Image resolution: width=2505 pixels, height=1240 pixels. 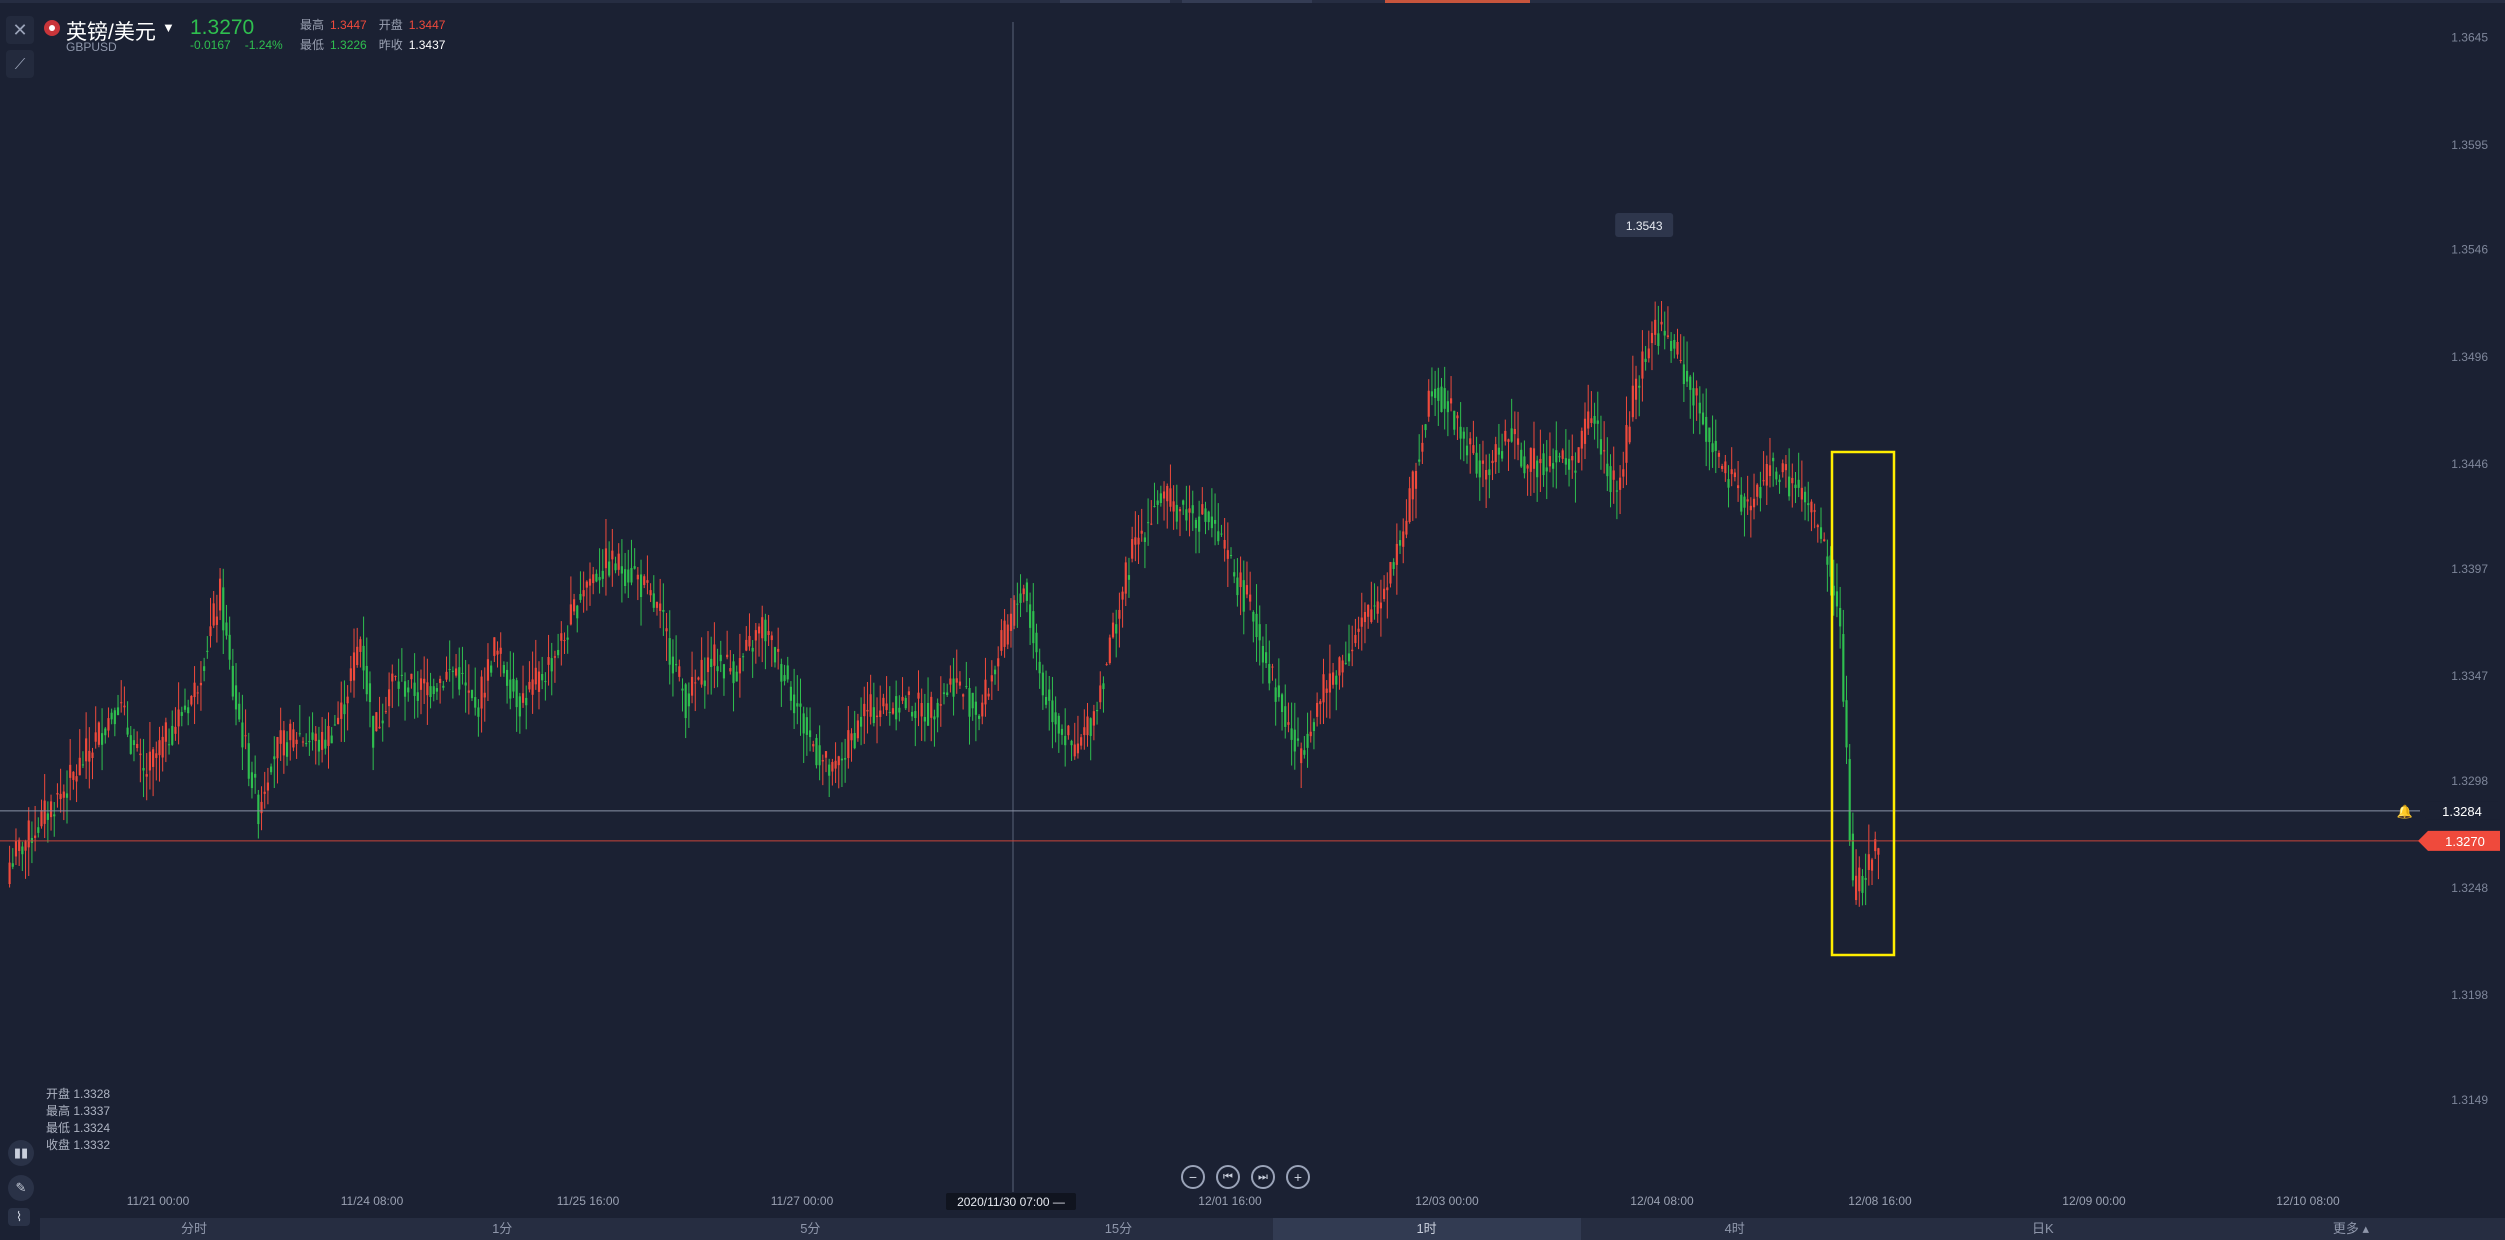 What do you see at coordinates (502, 1229) in the screenshot?
I see `tab-1min: 1分` at bounding box center [502, 1229].